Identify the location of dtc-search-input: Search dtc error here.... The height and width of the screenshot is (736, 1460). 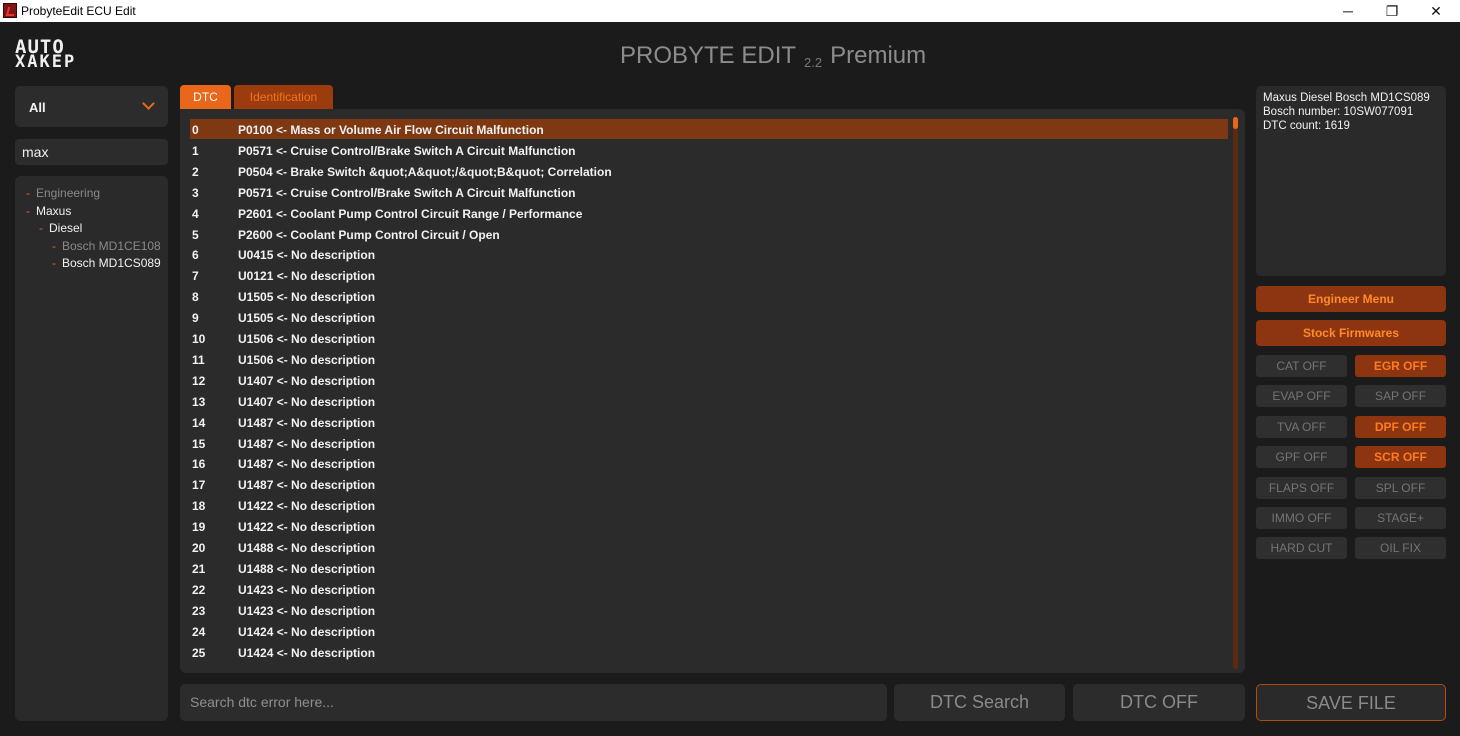
(533, 702).